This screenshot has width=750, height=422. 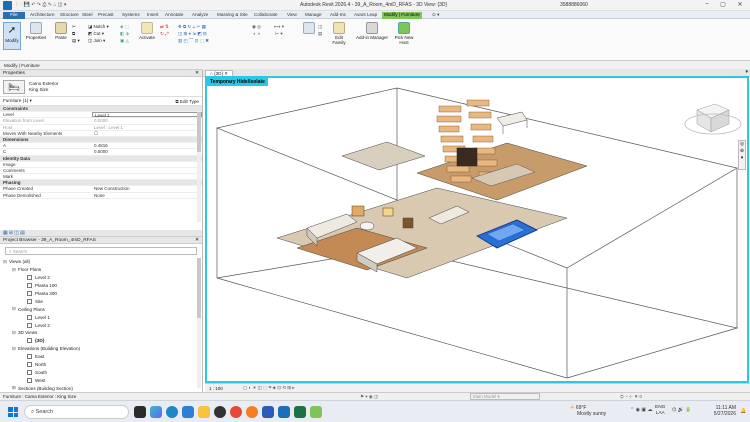 What do you see at coordinates (102, 365) in the screenshot?
I see `browser-tree-item: North` at bounding box center [102, 365].